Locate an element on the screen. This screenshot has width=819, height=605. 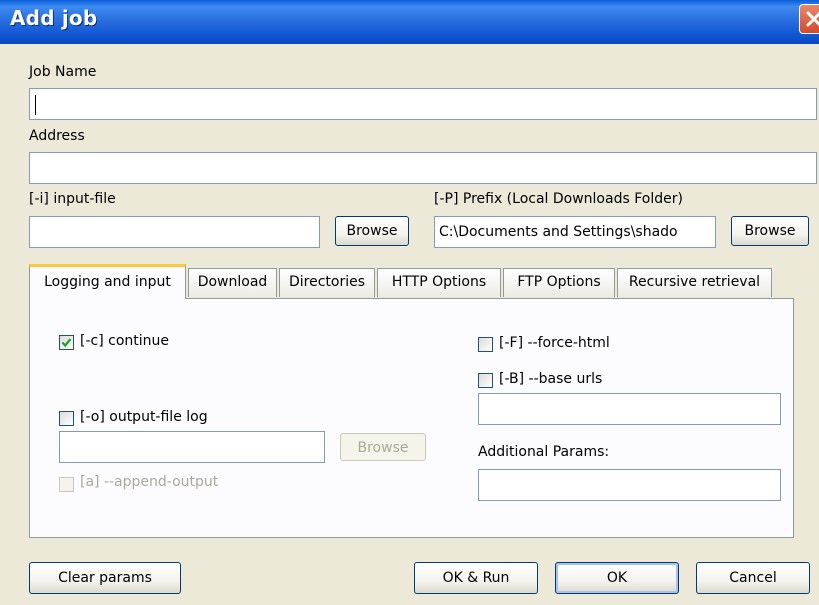
base-urls-input is located at coordinates (629, 409).